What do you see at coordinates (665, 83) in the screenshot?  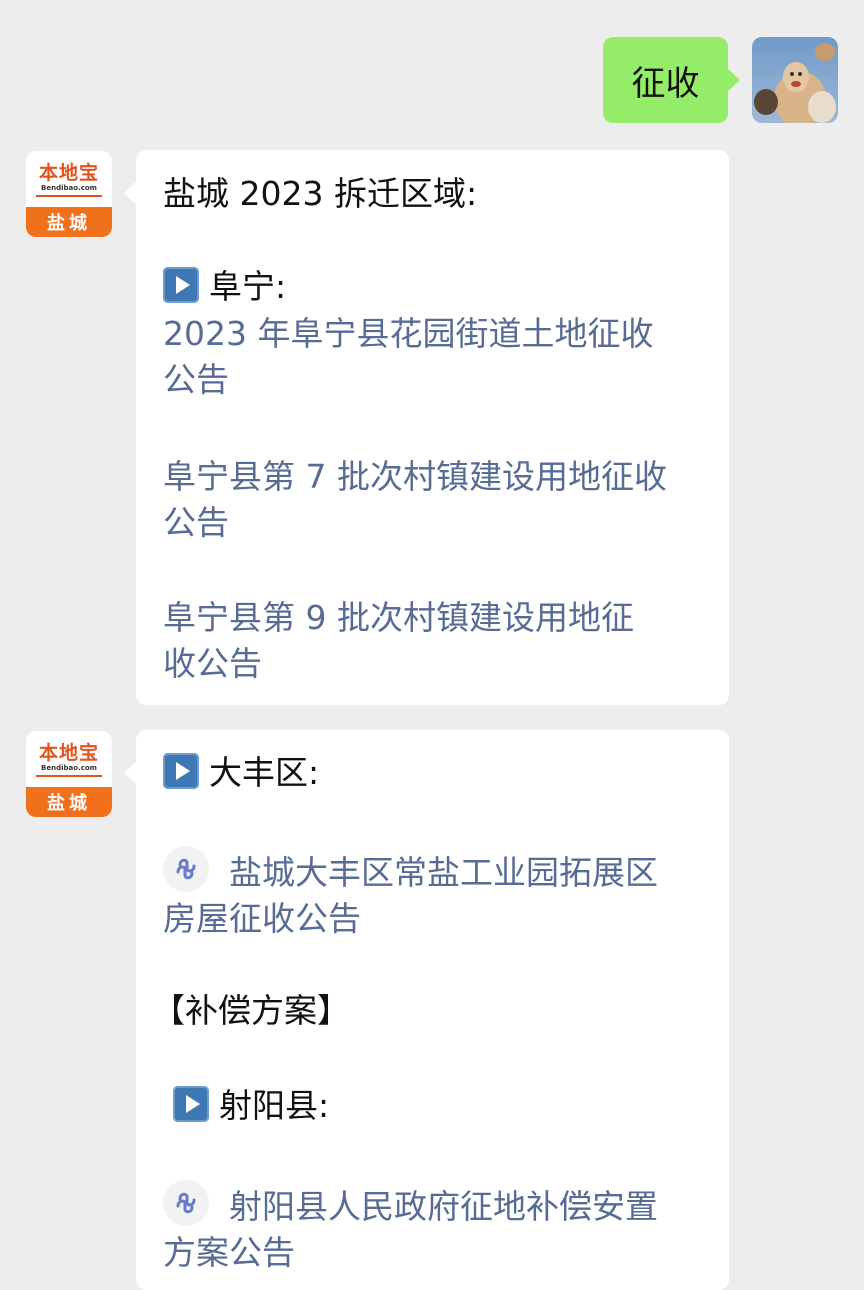 I see `user-message-text: 征收` at bounding box center [665, 83].